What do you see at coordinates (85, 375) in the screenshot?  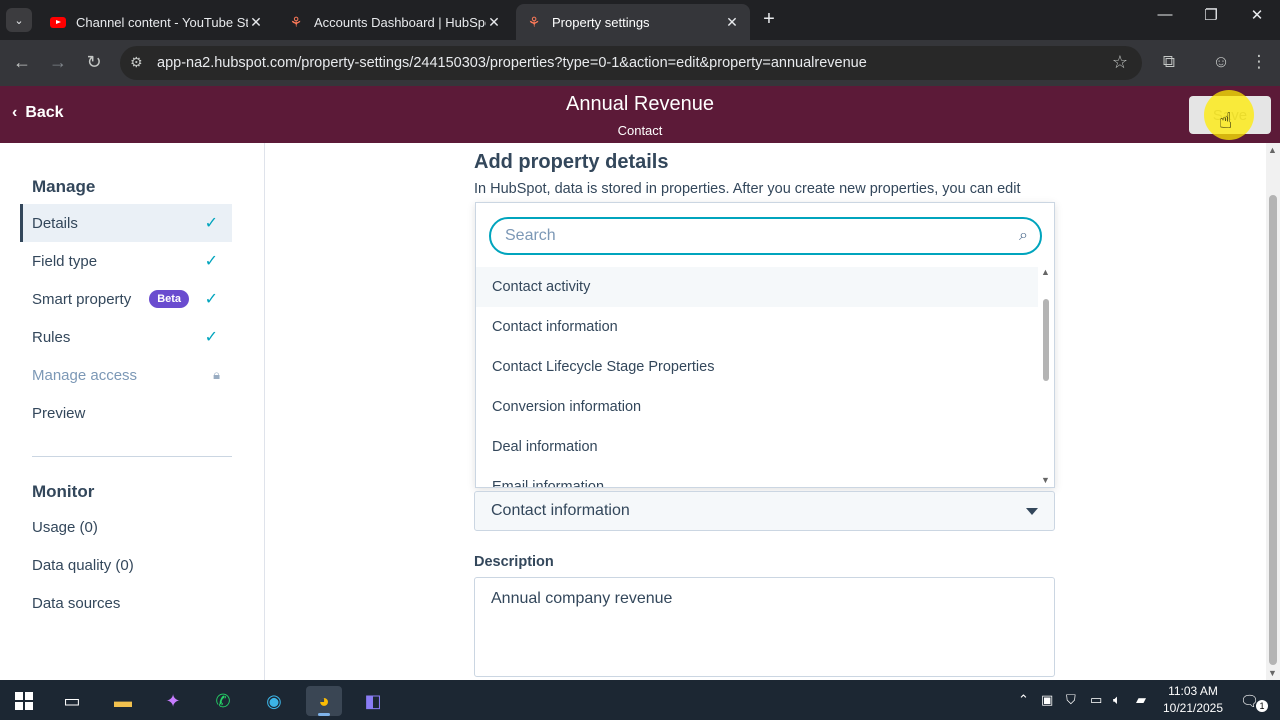 I see `sidebar-item-label: Manage access` at bounding box center [85, 375].